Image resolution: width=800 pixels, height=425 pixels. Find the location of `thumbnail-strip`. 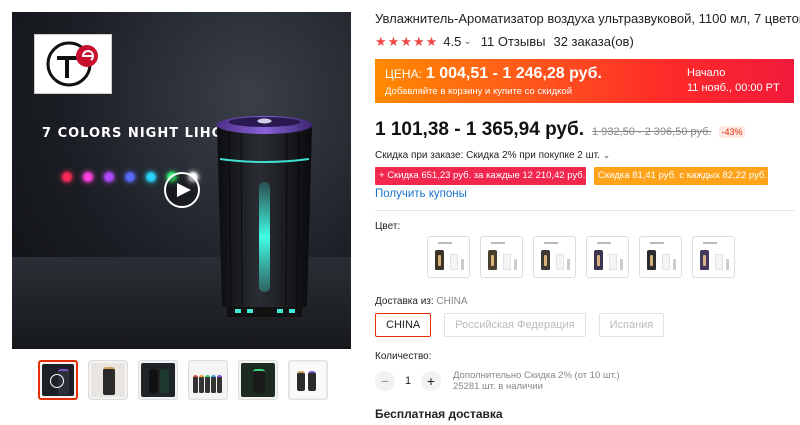

thumbnail-strip is located at coordinates (183, 380).